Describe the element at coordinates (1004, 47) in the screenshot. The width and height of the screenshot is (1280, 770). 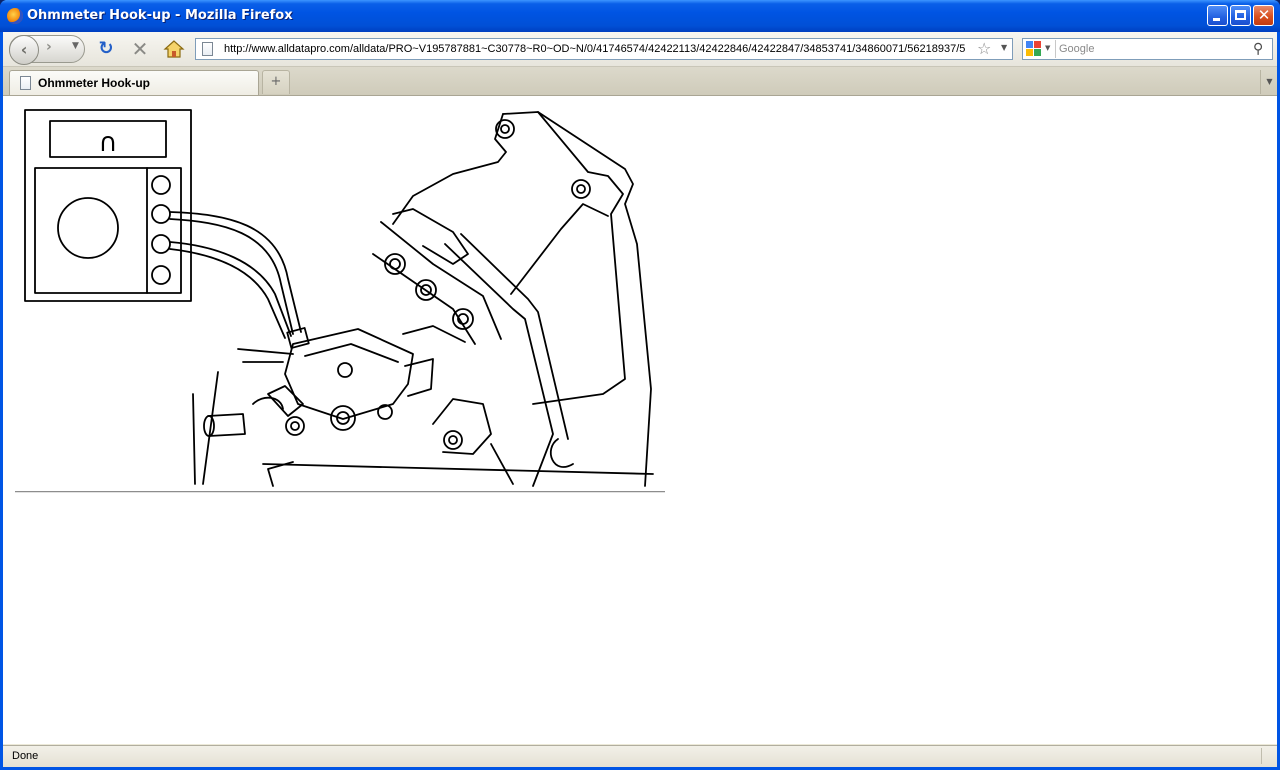
I see `url-dropdown-icon: ▼` at that location.